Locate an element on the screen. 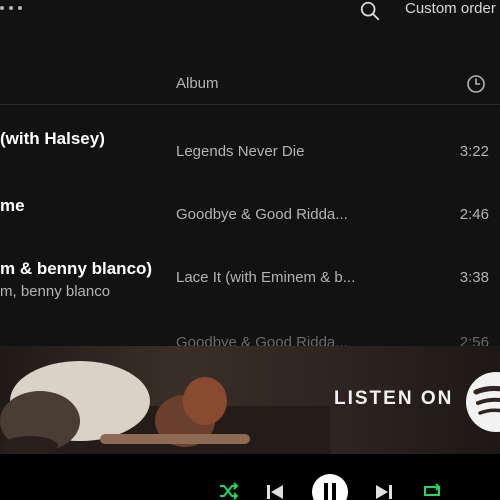 This screenshot has width=500, height=500. track-row: me Goodbye & Good Ridda... 2:46 is located at coordinates (250, 227).